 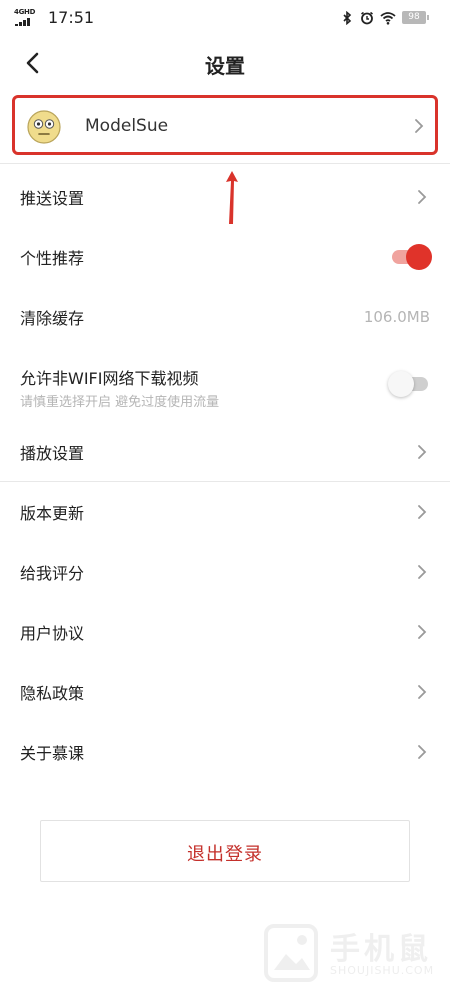 I want to click on setting-about-label: 关于慕课, so click(x=52, y=753).